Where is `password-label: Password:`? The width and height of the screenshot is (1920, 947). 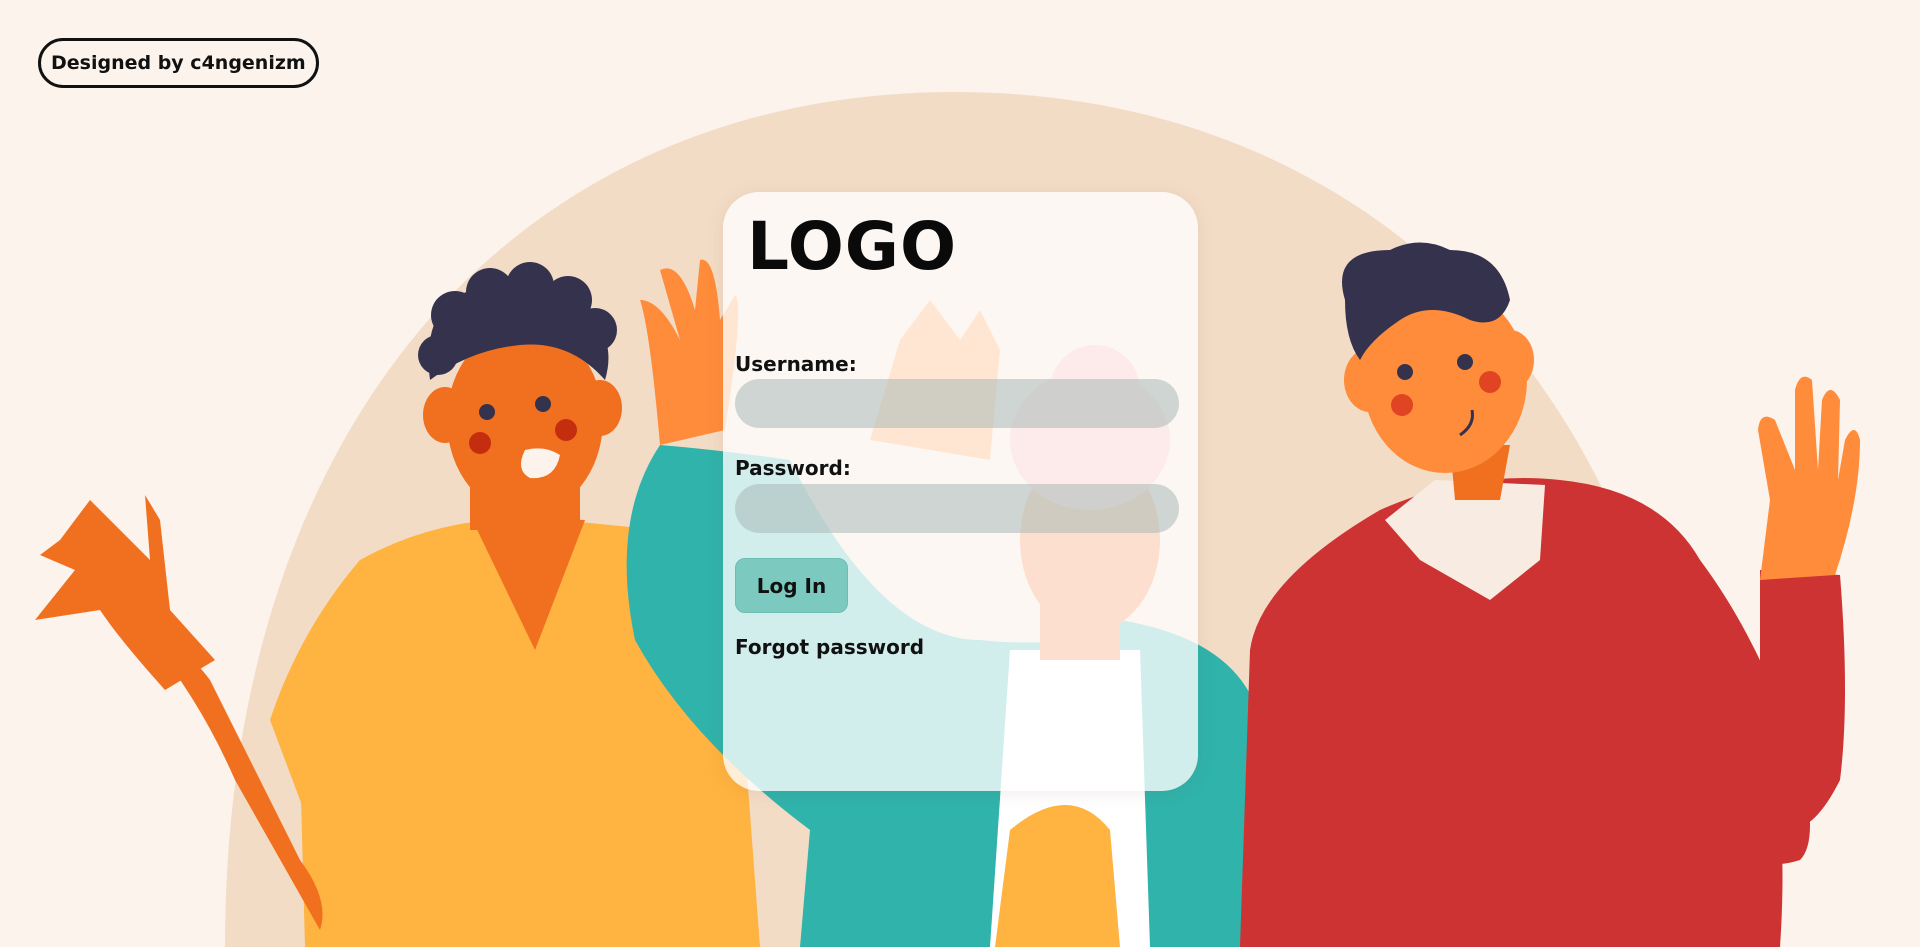 password-label: Password: is located at coordinates (793, 468).